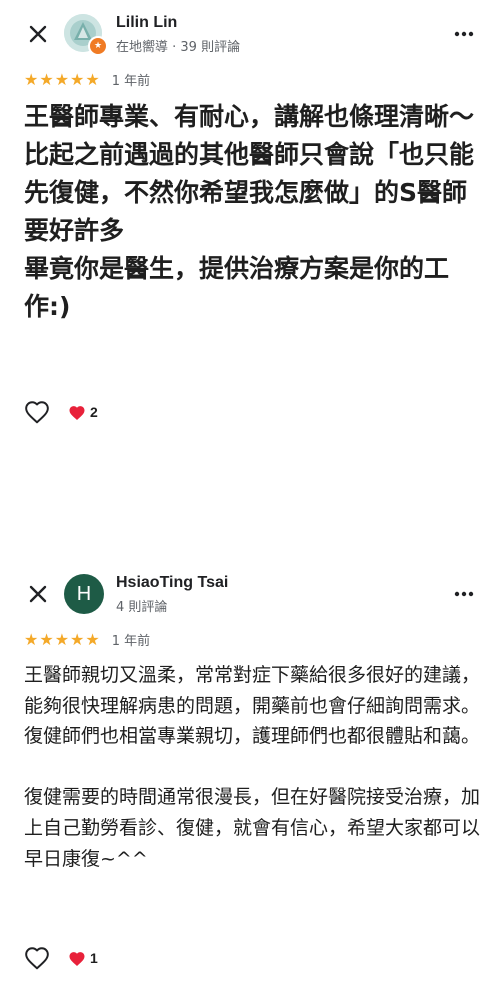 This screenshot has width=500, height=990. I want to click on review-card: H HsiaoTing Tsai 4 則評論 ★ ★ ★ ★ ★ 1 年前, so click(250, 604).